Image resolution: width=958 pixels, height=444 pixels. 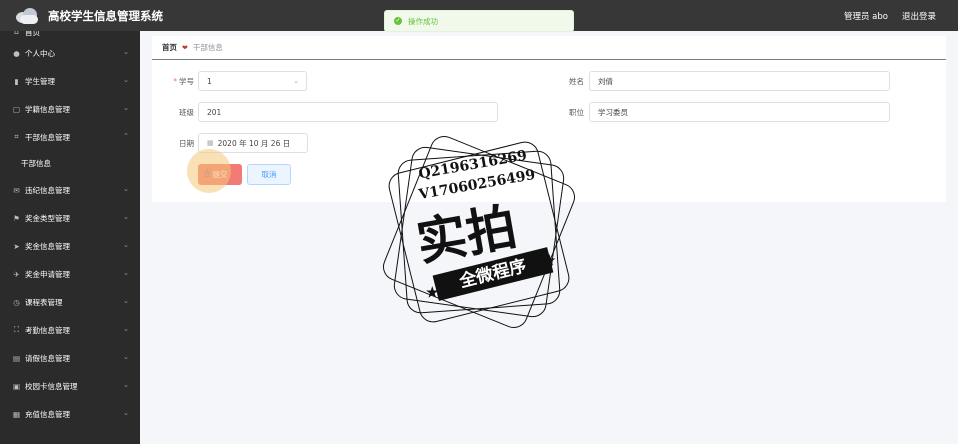 What do you see at coordinates (36, 163) in the screenshot?
I see `sidebar-item-label: 干部信息` at bounding box center [36, 163].